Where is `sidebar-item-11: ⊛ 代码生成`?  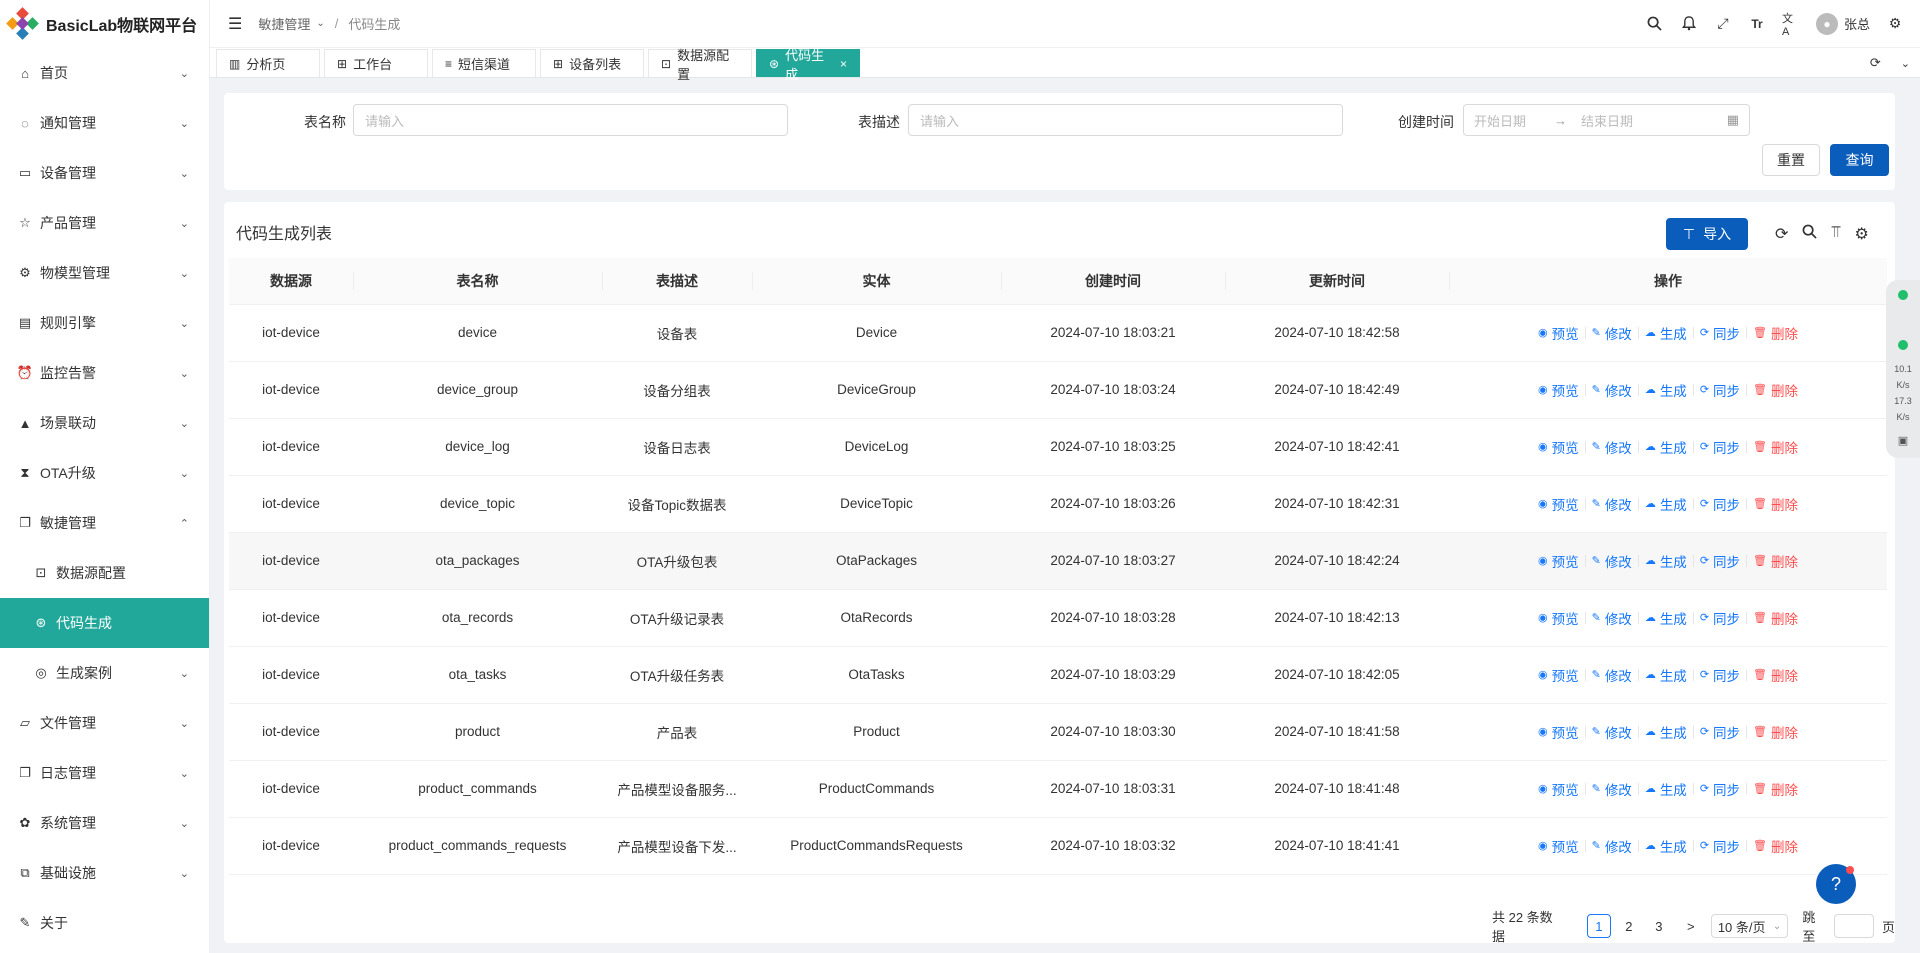
sidebar-item-11: ⊛ 代码生成 is located at coordinates (104, 623).